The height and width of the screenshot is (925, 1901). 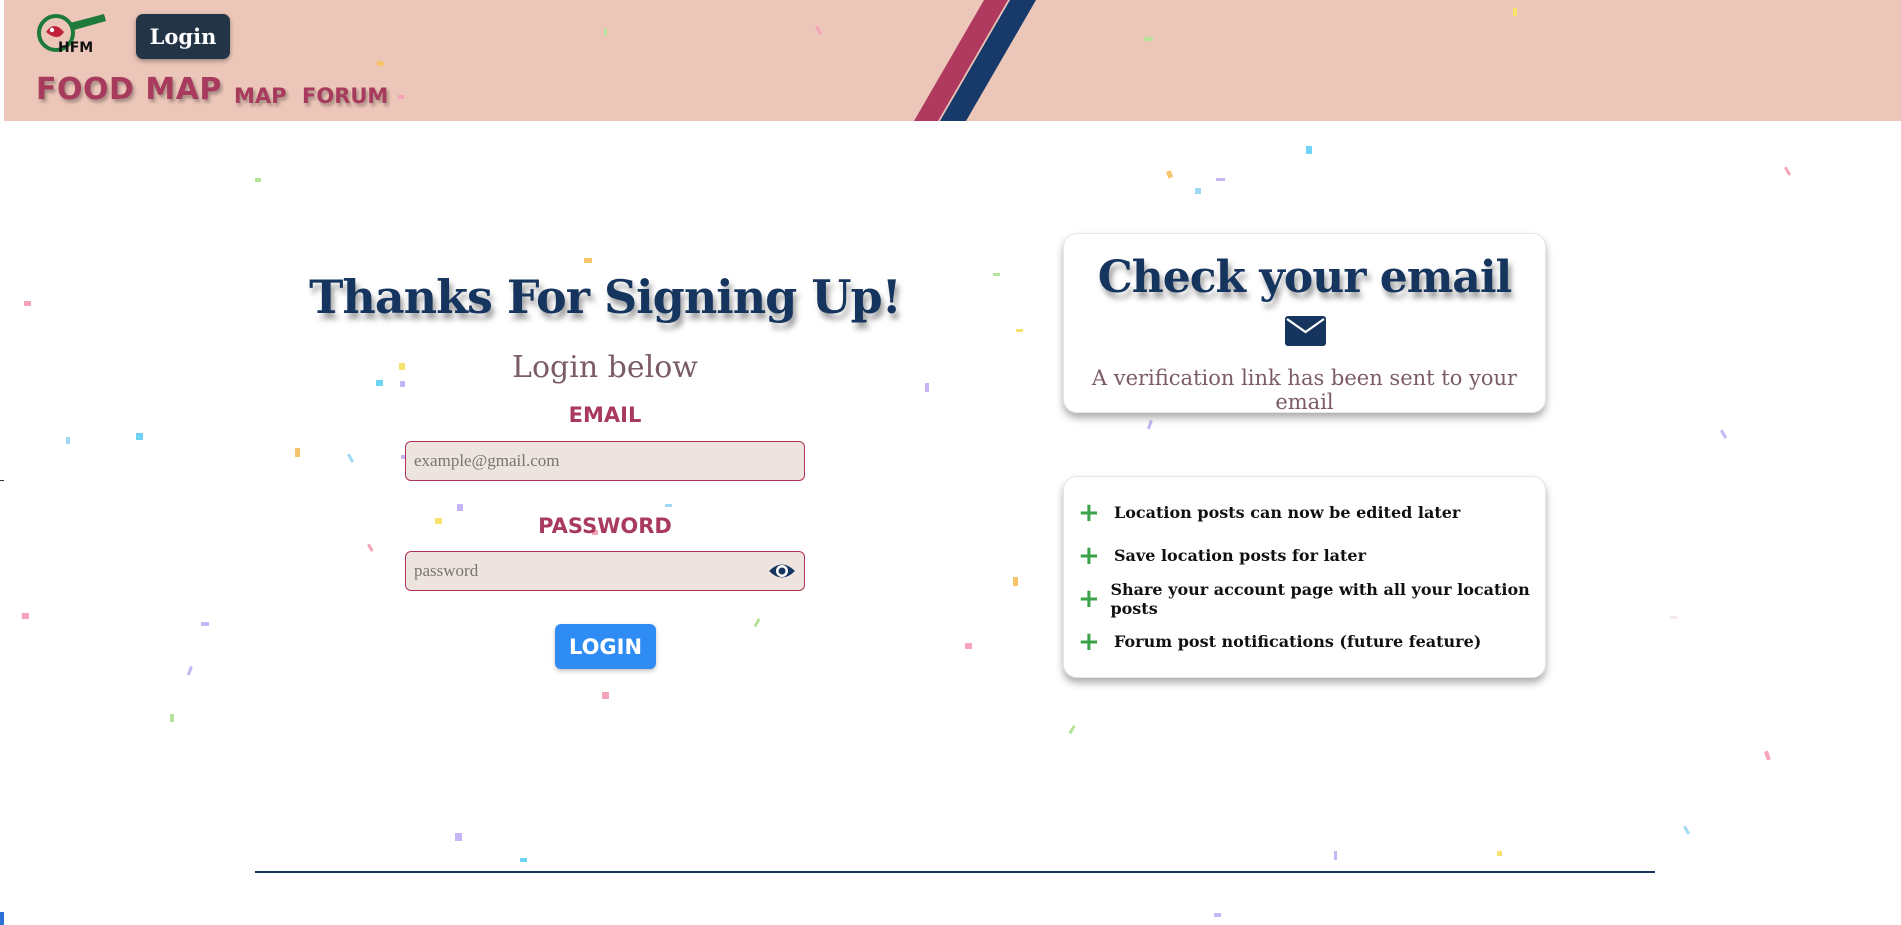 I want to click on site-header: HFM Login FOOD MAP MAP FORUM, so click(x=952, y=60).